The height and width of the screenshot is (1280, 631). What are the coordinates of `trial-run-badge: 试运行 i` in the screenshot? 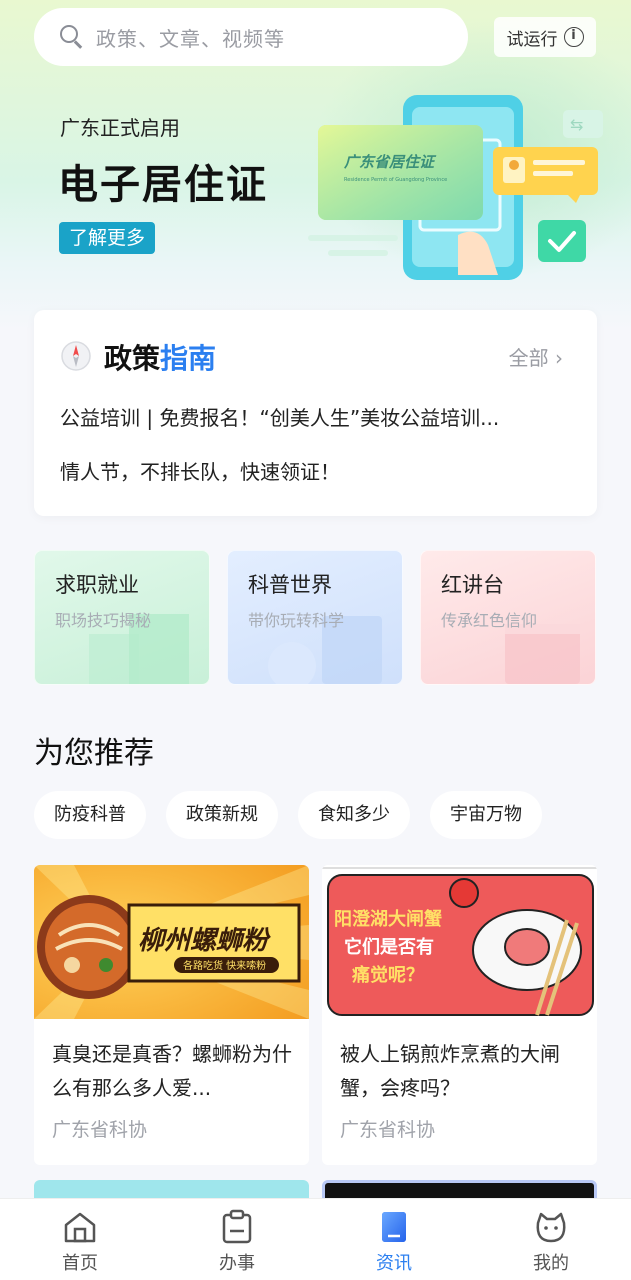 It's located at (545, 37).